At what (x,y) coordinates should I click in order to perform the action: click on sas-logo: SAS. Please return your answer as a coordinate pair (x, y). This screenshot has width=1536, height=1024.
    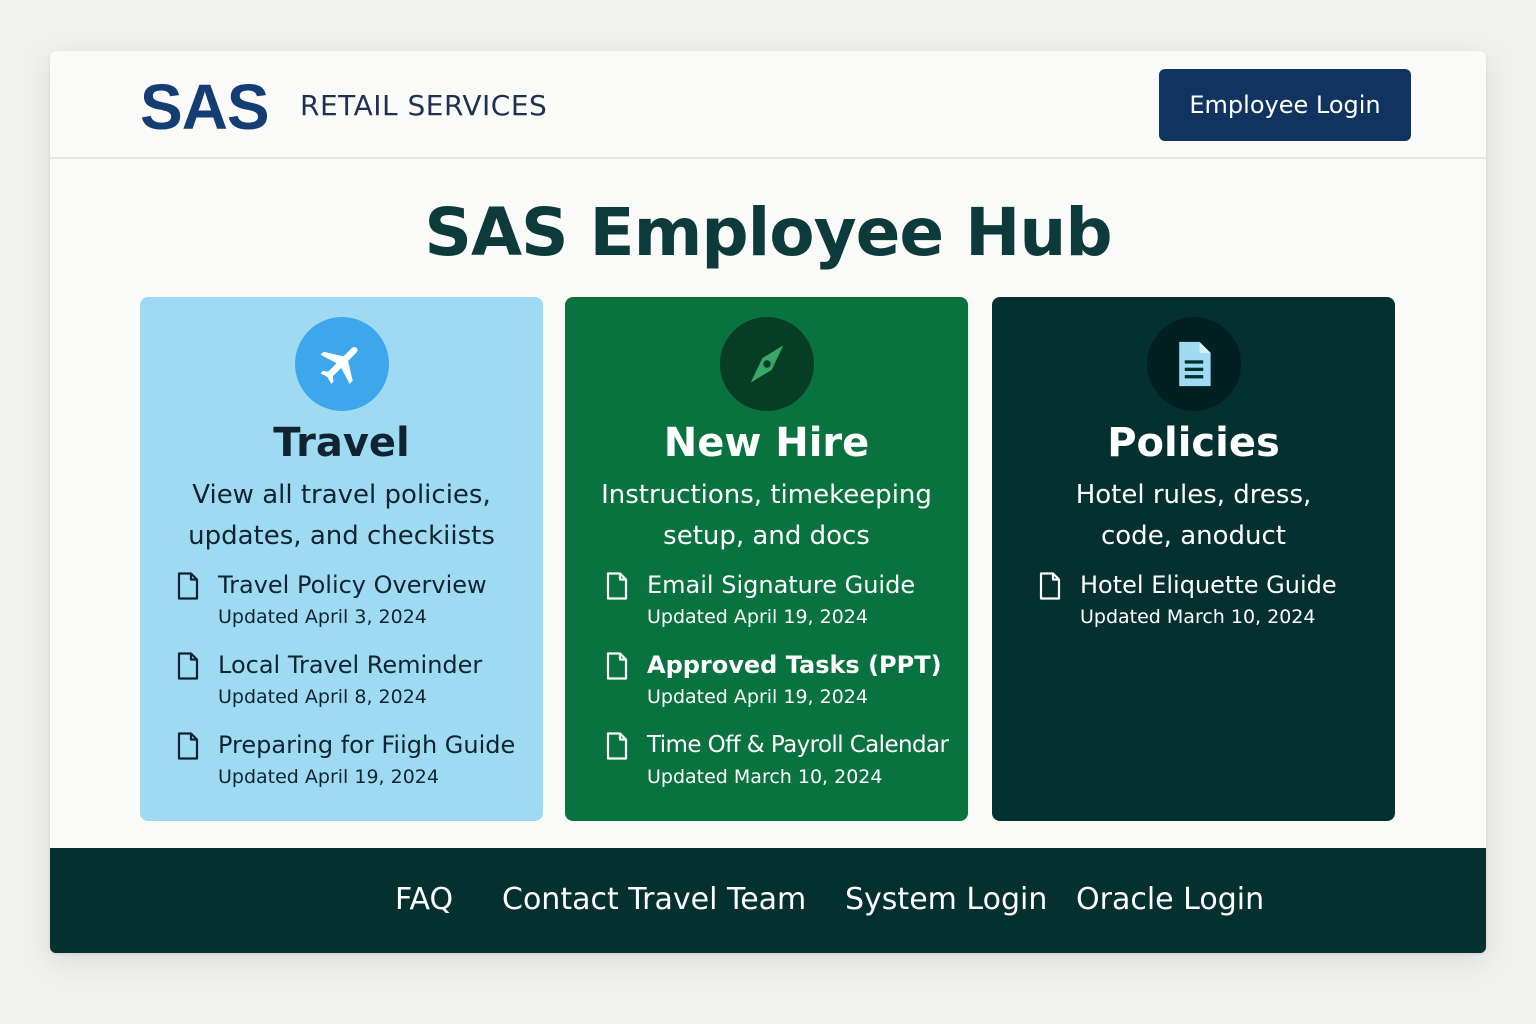
    Looking at the image, I should click on (205, 107).